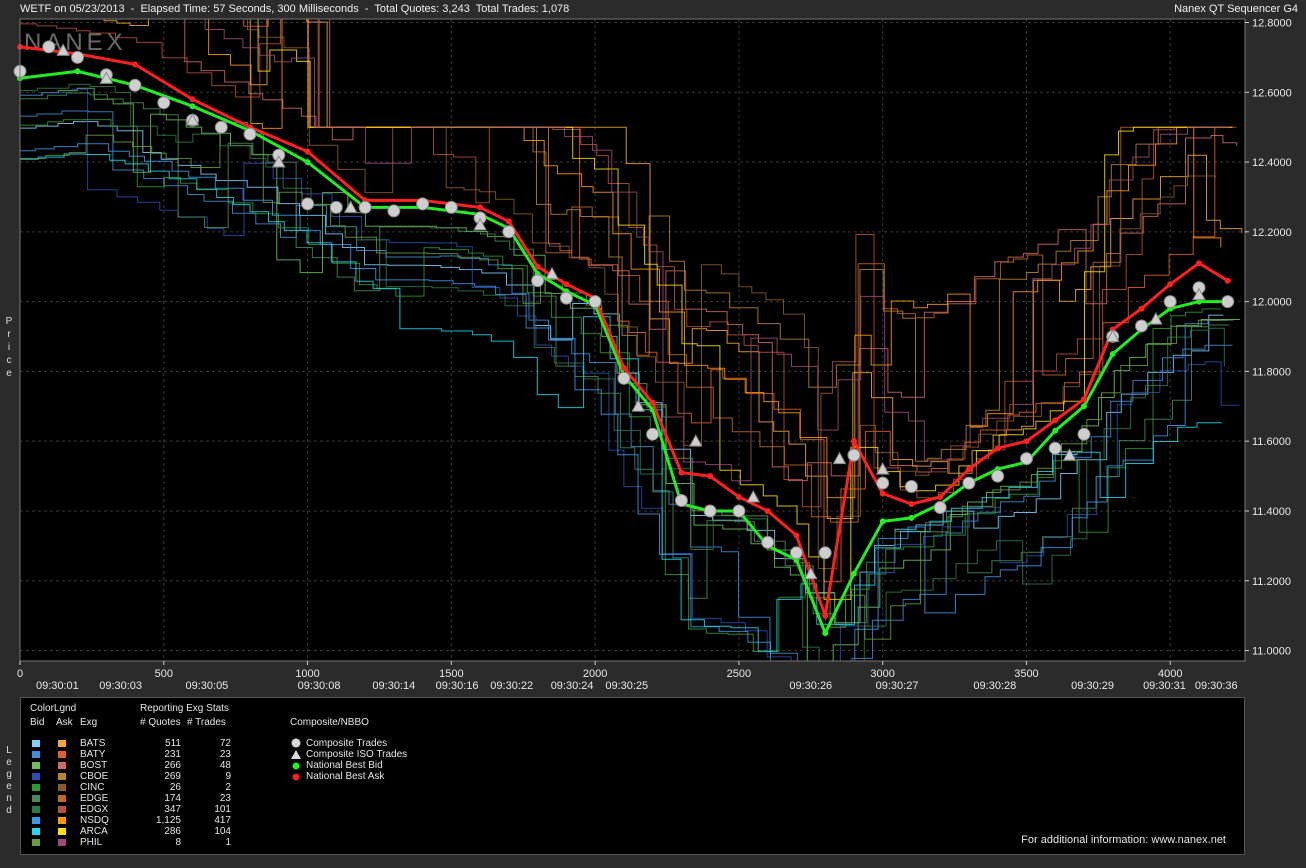  Describe the element at coordinates (1271, 582) in the screenshot. I see `y-tick-label: 11.2000` at that location.